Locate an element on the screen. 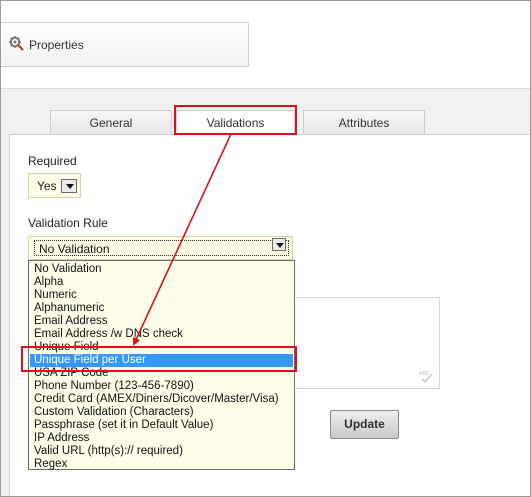 This screenshot has width=531, height=497. option-ip-address: IP Address is located at coordinates (161, 438).